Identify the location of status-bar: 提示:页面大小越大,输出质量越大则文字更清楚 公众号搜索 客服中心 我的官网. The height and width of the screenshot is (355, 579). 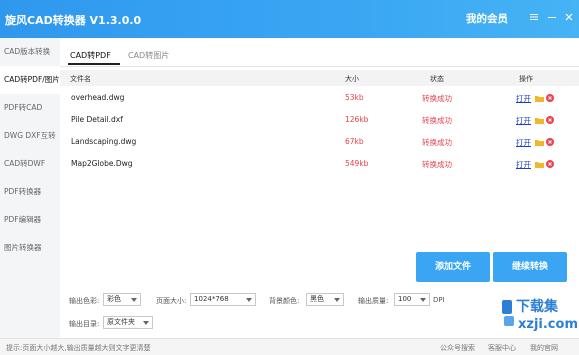
(289, 346).